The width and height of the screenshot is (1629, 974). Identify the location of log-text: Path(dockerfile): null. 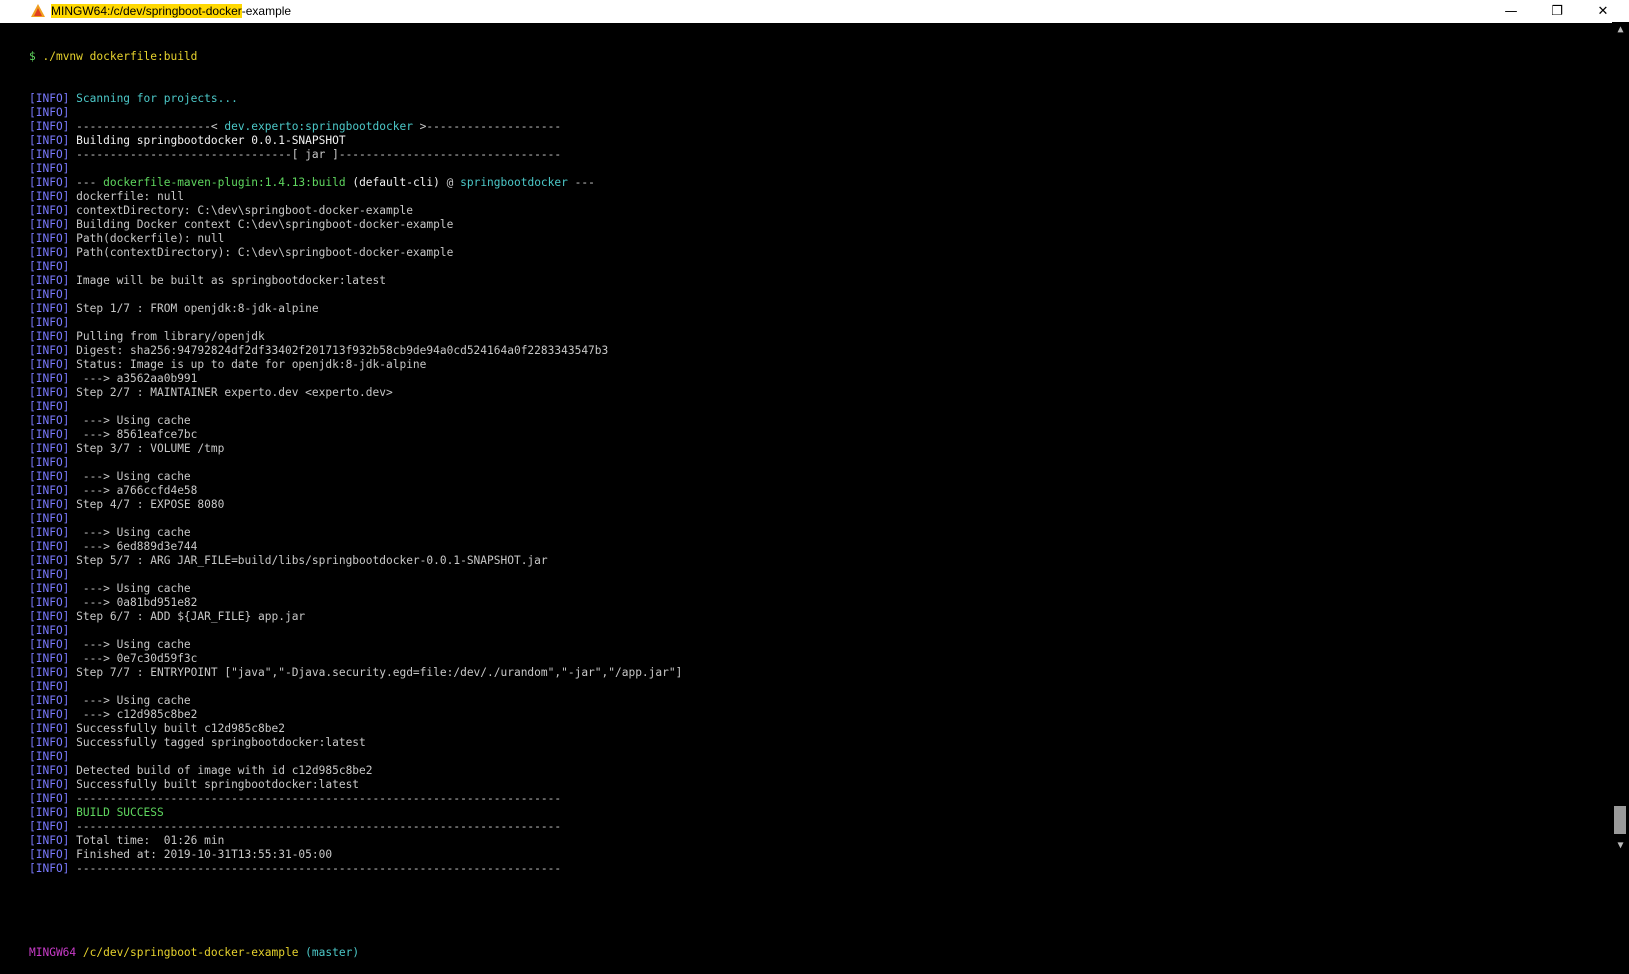
(147, 238).